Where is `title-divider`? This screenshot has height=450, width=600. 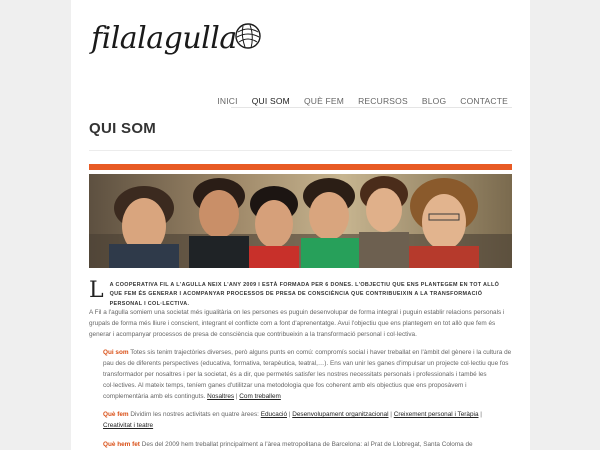
title-divider is located at coordinates (300, 150).